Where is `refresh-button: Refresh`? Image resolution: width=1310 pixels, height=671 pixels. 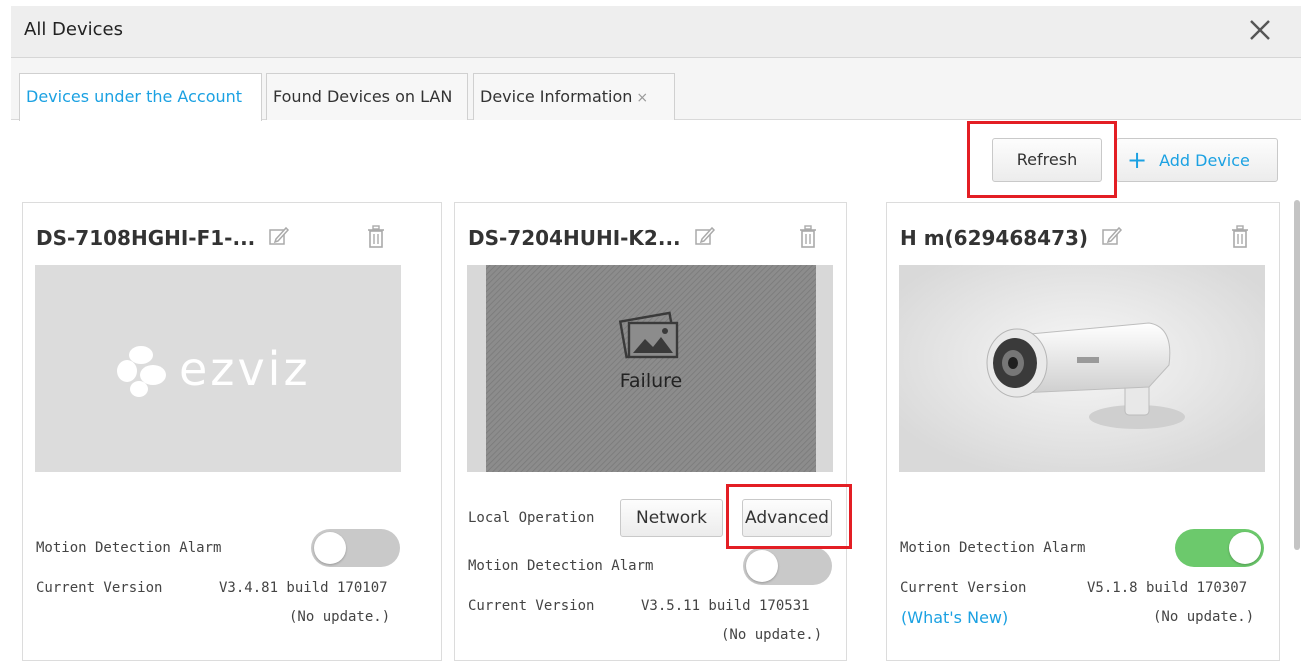
refresh-button: Refresh is located at coordinates (1047, 160).